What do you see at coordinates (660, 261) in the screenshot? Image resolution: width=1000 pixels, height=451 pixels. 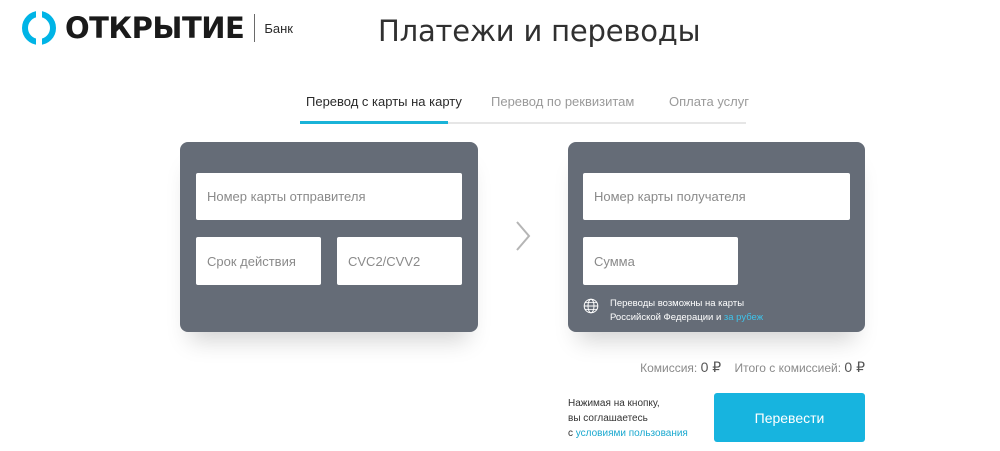 I see `amount-input` at bounding box center [660, 261].